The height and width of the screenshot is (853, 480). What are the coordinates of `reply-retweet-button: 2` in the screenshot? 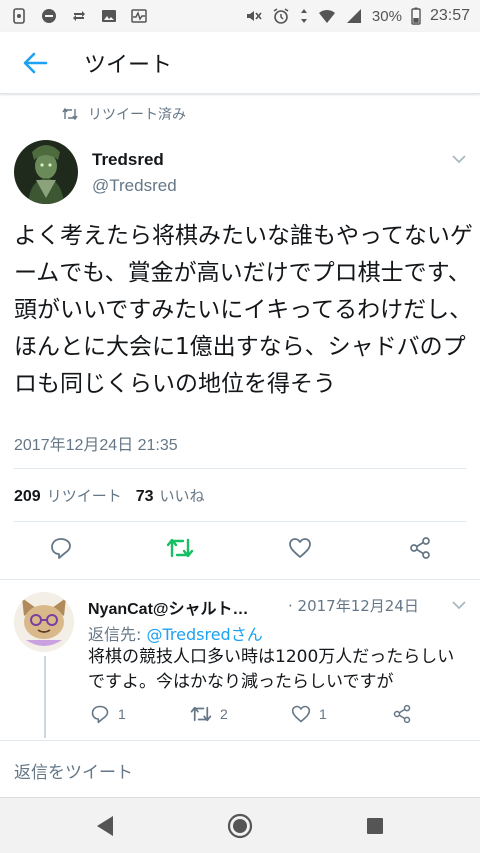 It's located at (209, 714).